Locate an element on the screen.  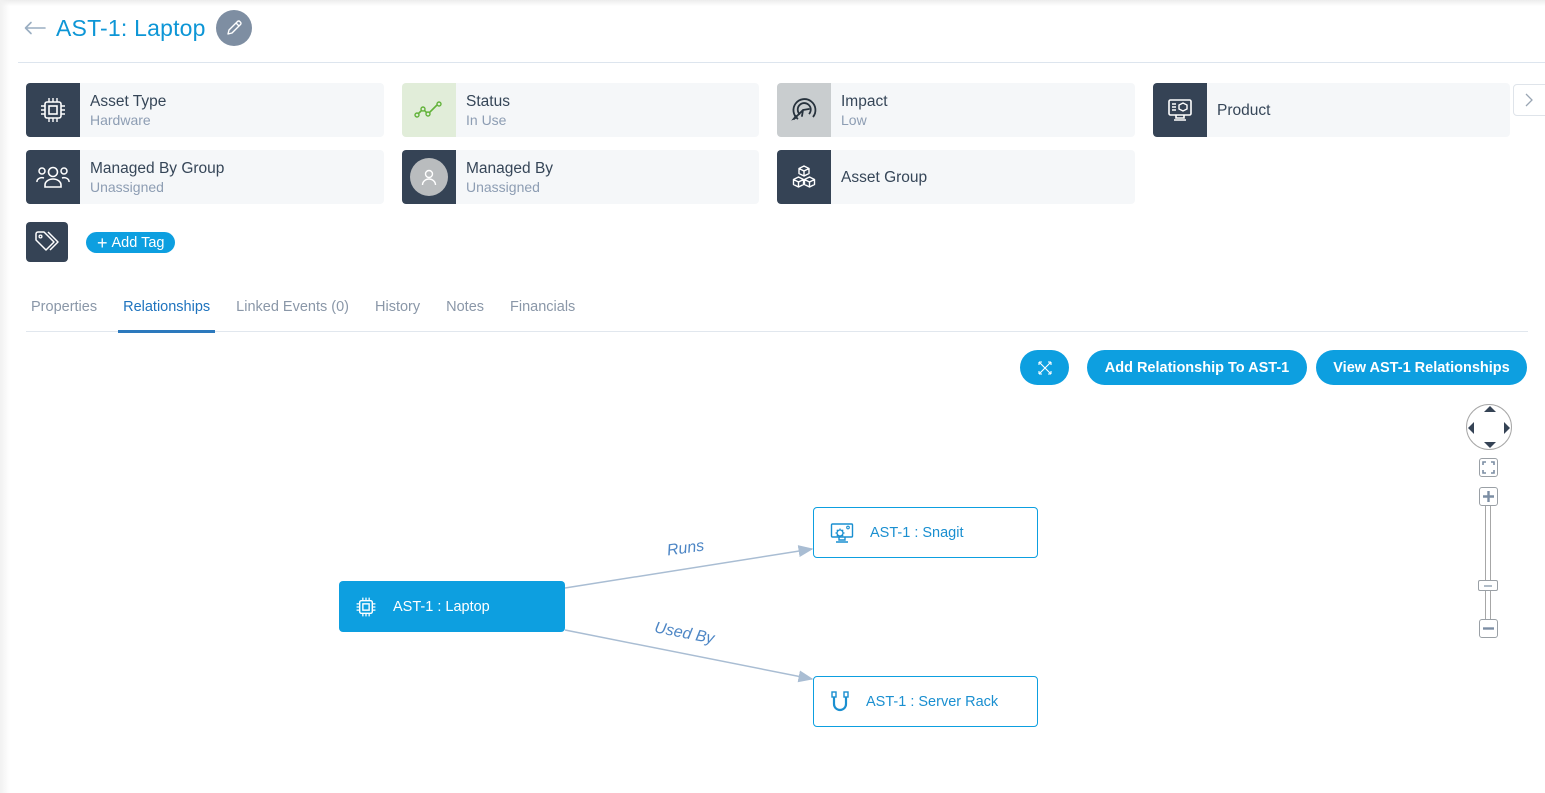
graph-edges is located at coordinates (689, 614).